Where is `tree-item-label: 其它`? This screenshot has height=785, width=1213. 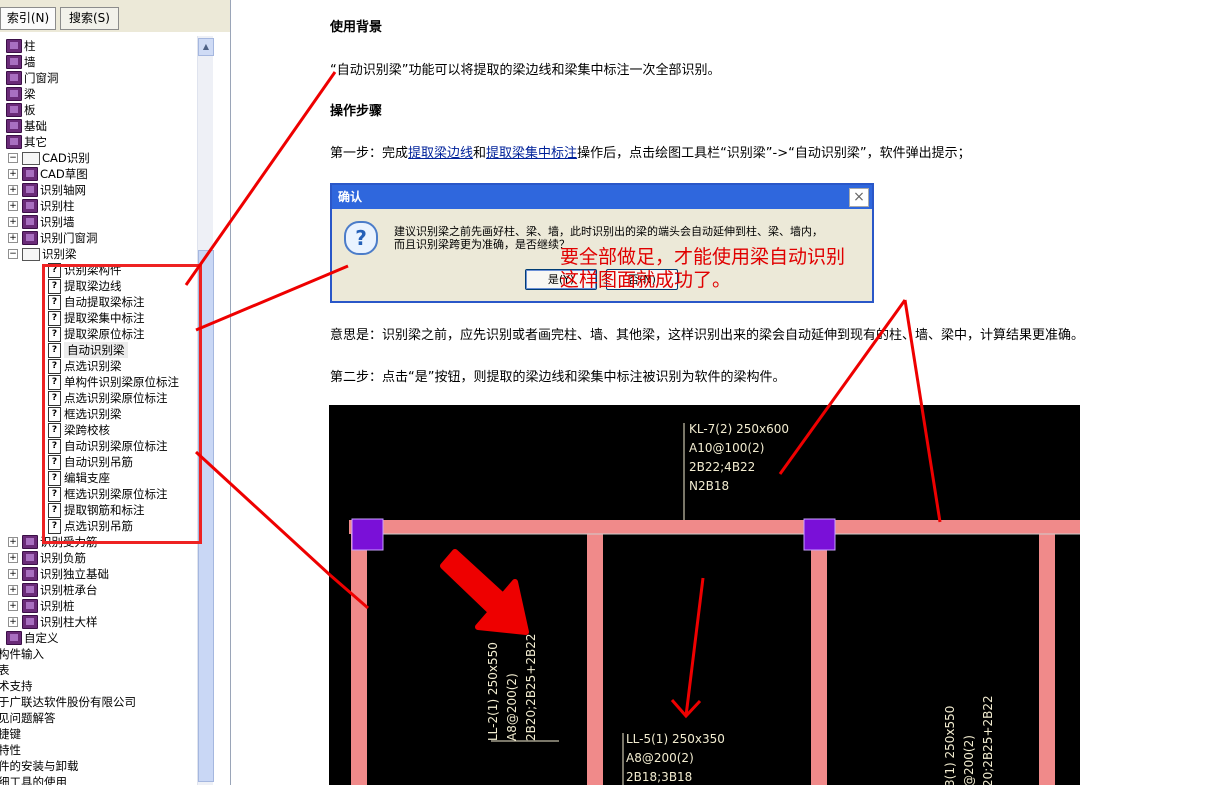
tree-item-label: 其它 is located at coordinates (35, 142).